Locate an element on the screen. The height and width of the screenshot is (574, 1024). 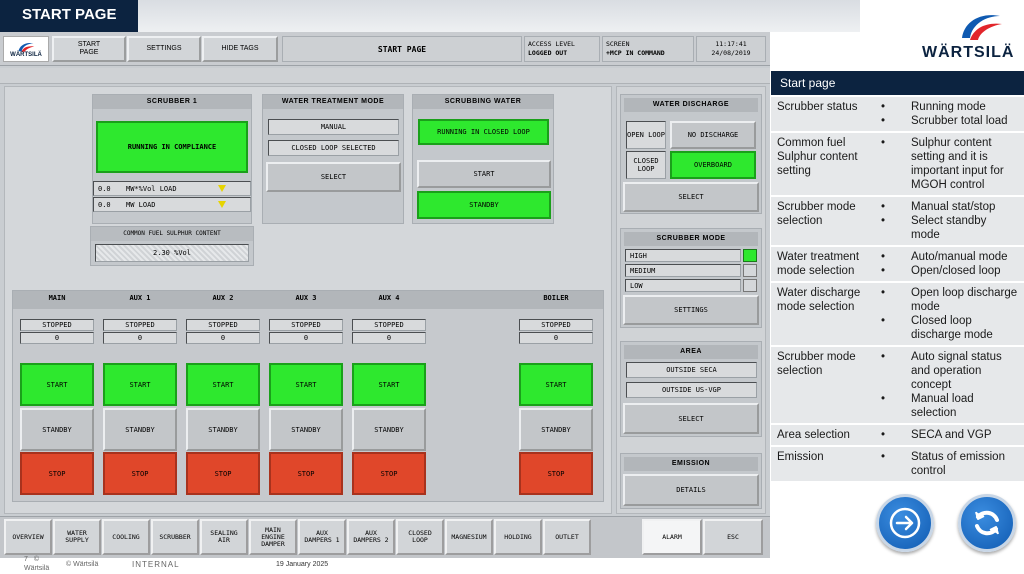
no-discharge-button: NO DISCHARGE is located at coordinates (713, 135).